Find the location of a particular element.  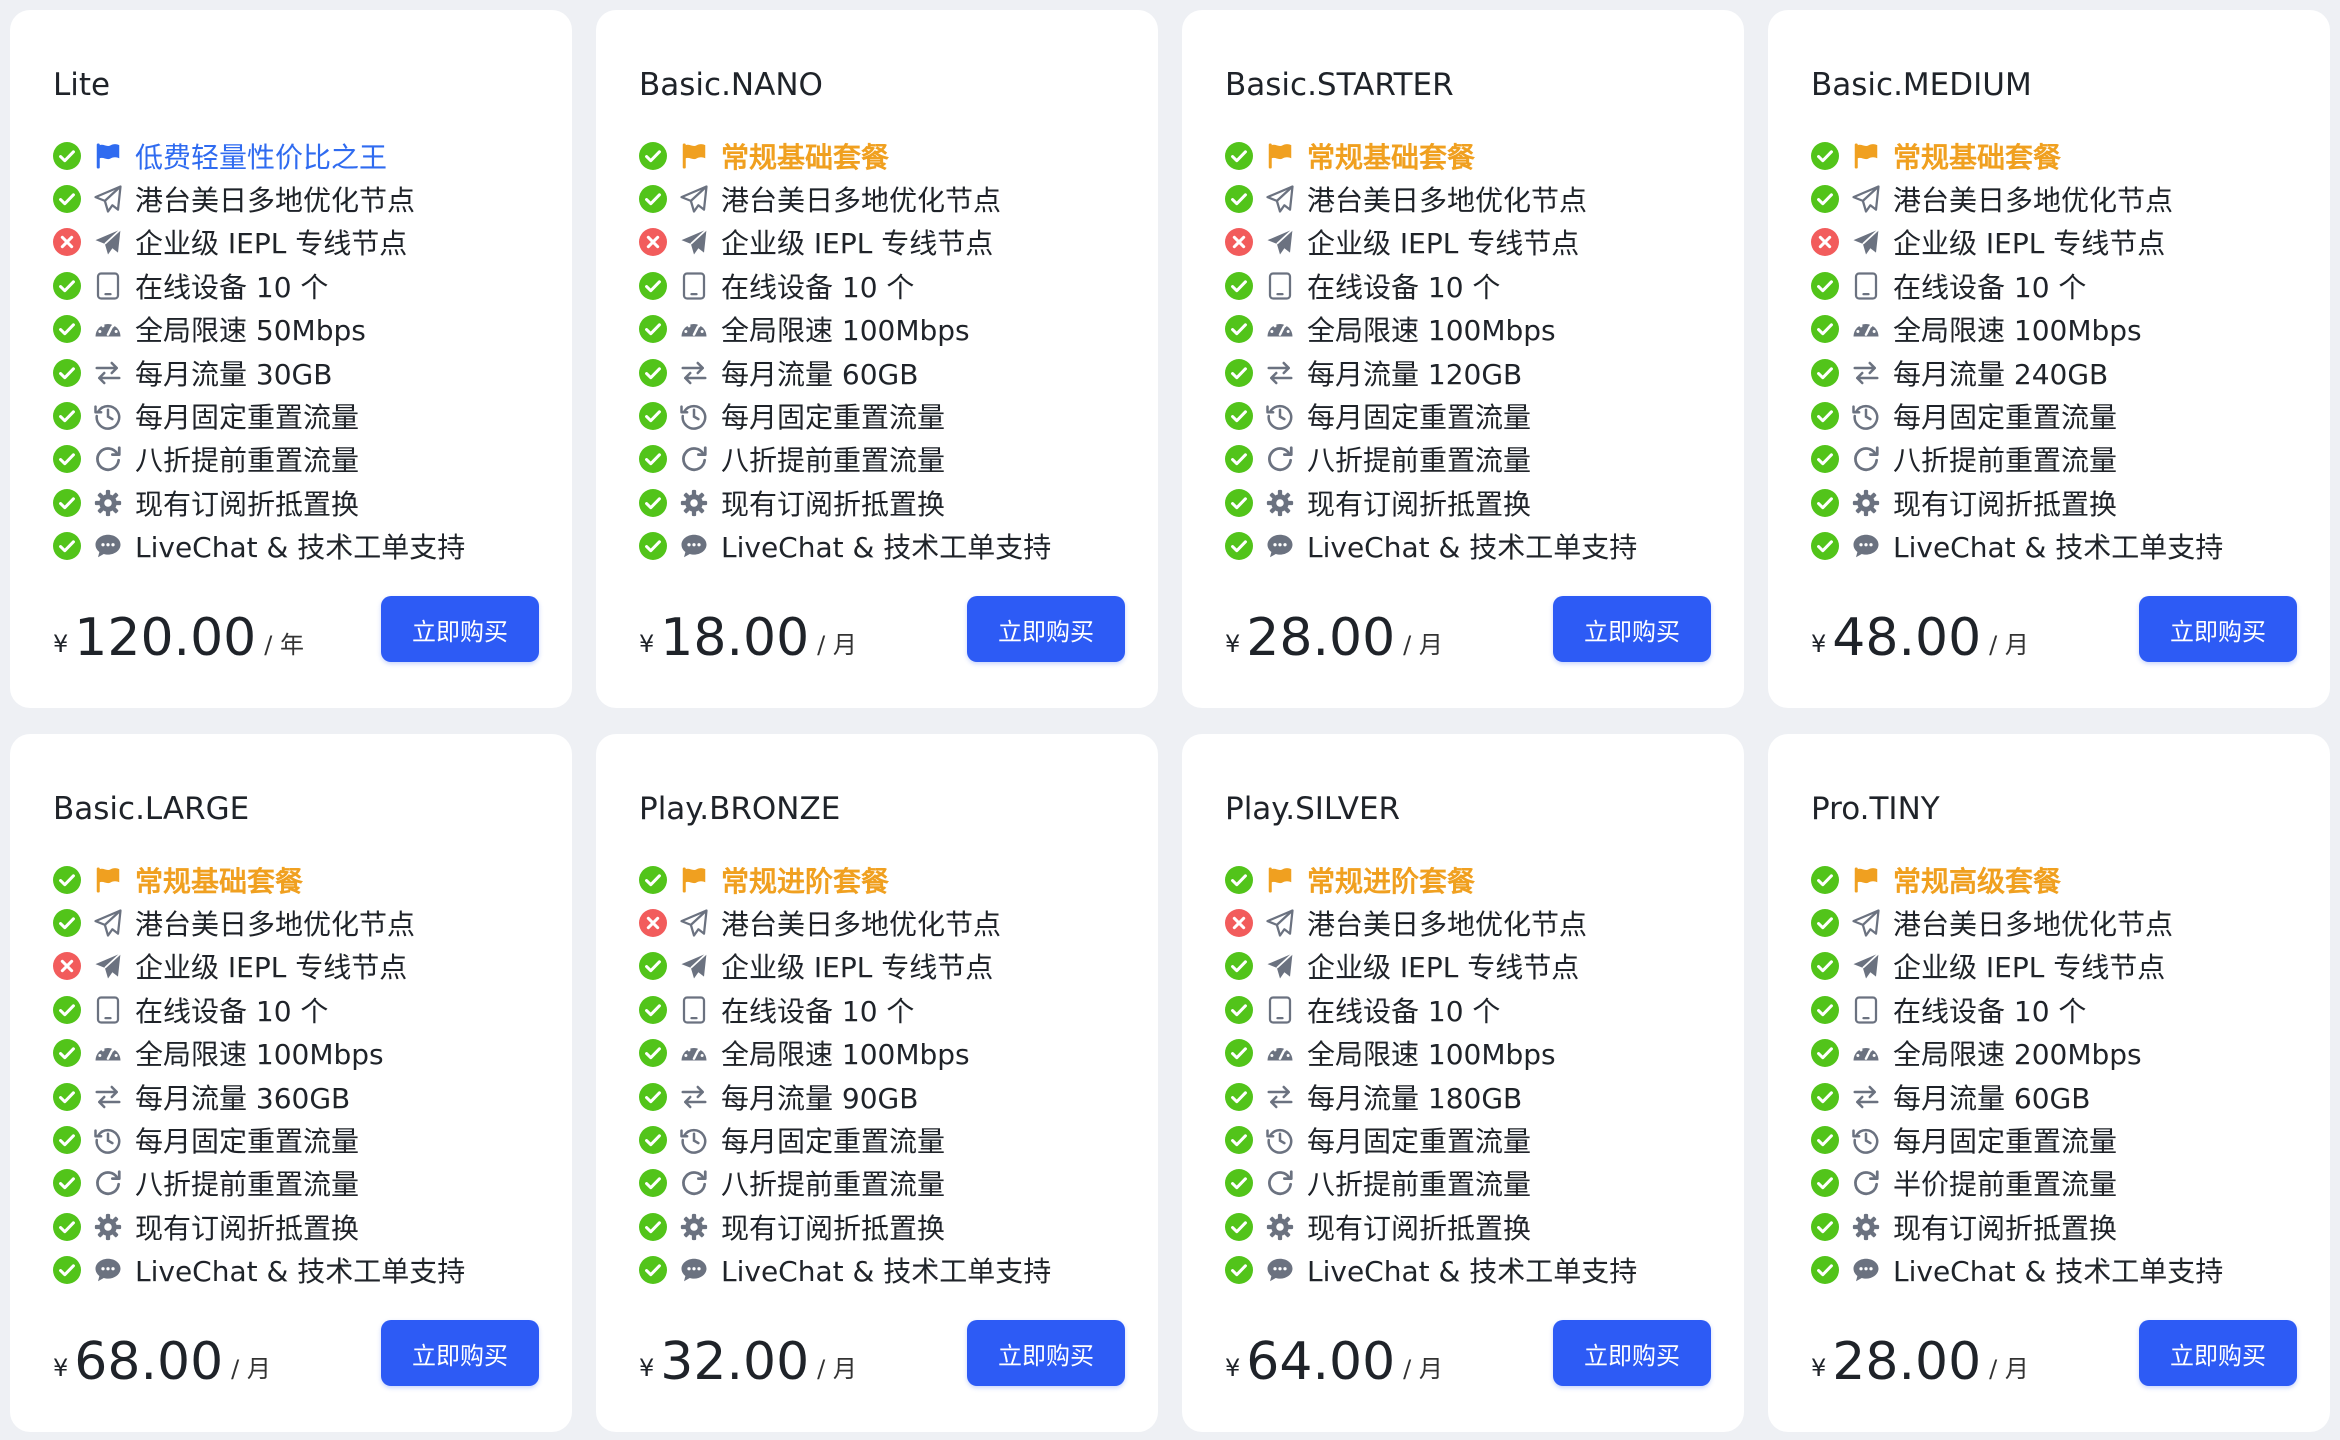

feature-text: 常规基础套餐 is located at coordinates (805, 157).